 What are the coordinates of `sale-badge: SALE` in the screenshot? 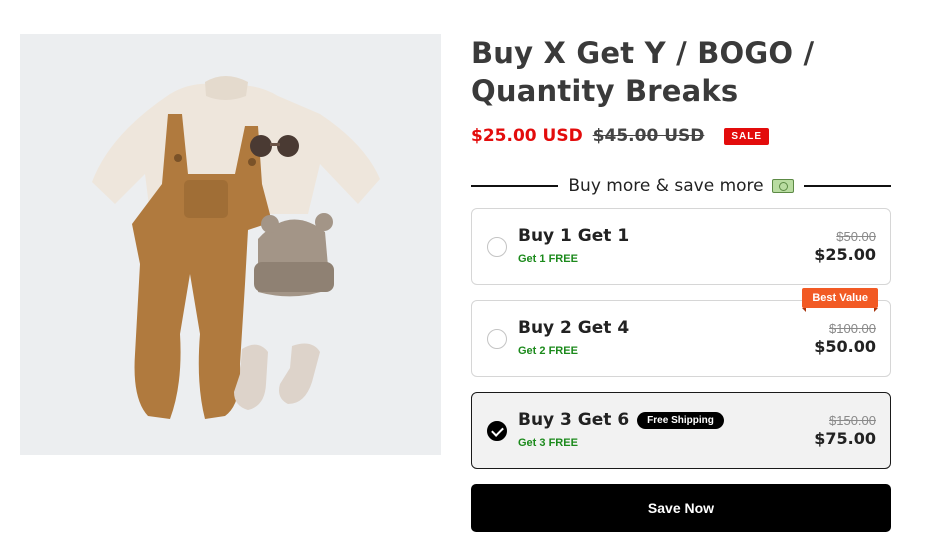 It's located at (747, 136).